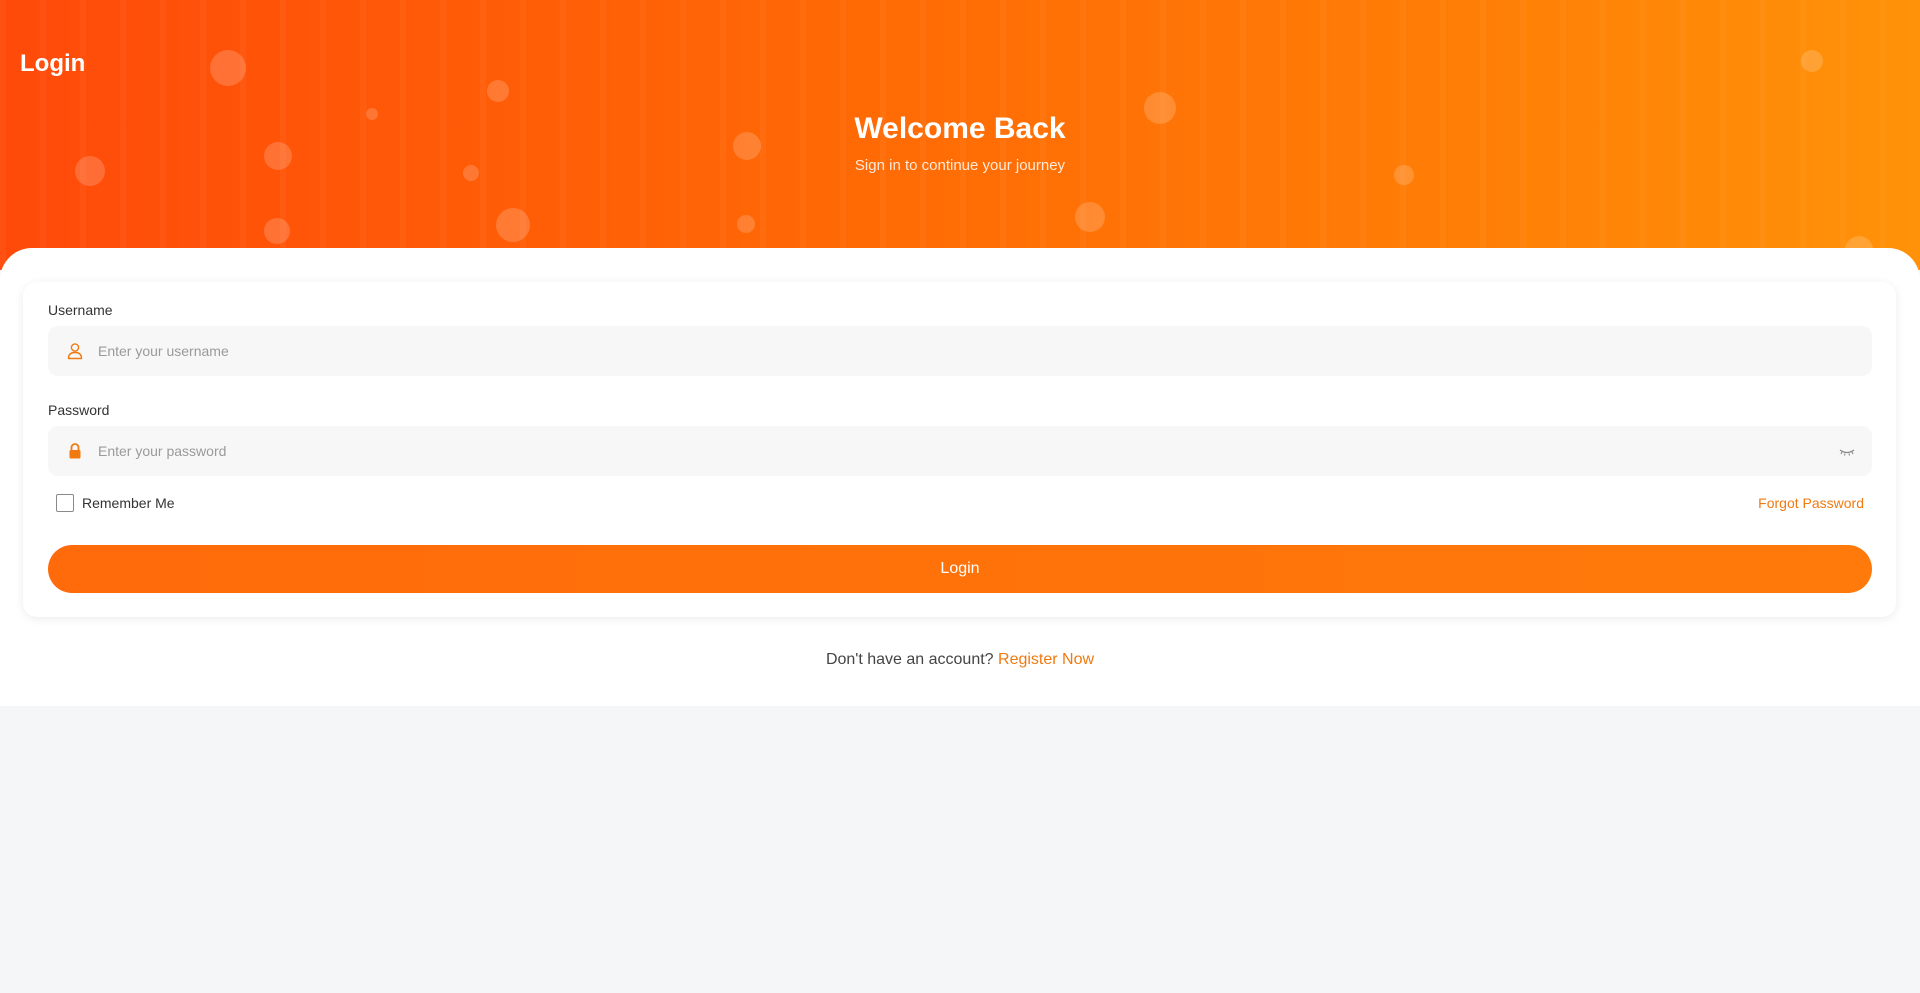 The height and width of the screenshot is (993, 1920). What do you see at coordinates (75, 351) in the screenshot?
I see `user-icon` at bounding box center [75, 351].